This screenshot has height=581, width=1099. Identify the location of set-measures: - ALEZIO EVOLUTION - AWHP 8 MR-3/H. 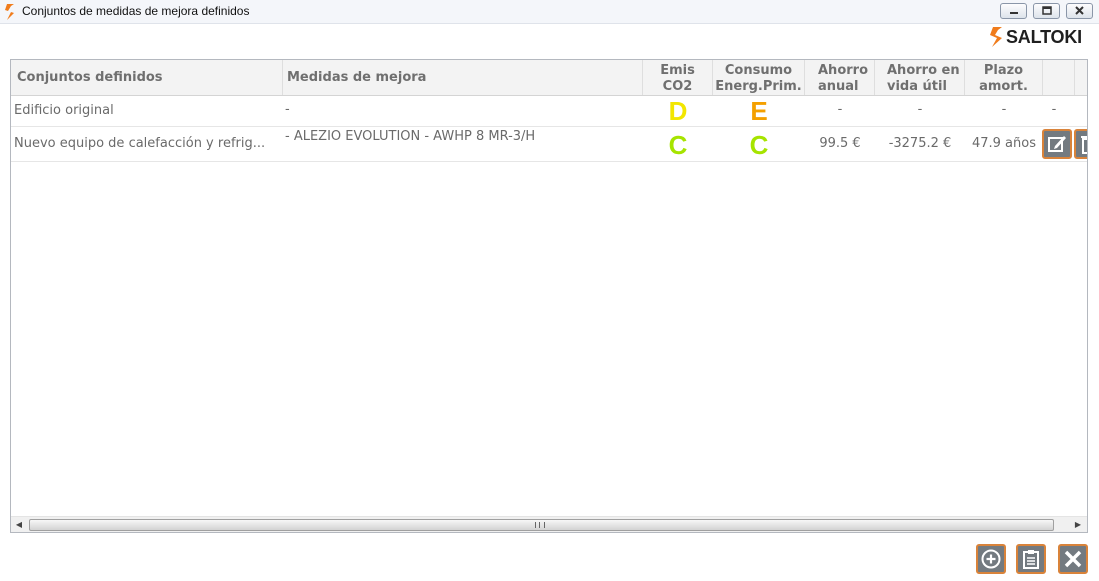
(410, 136).